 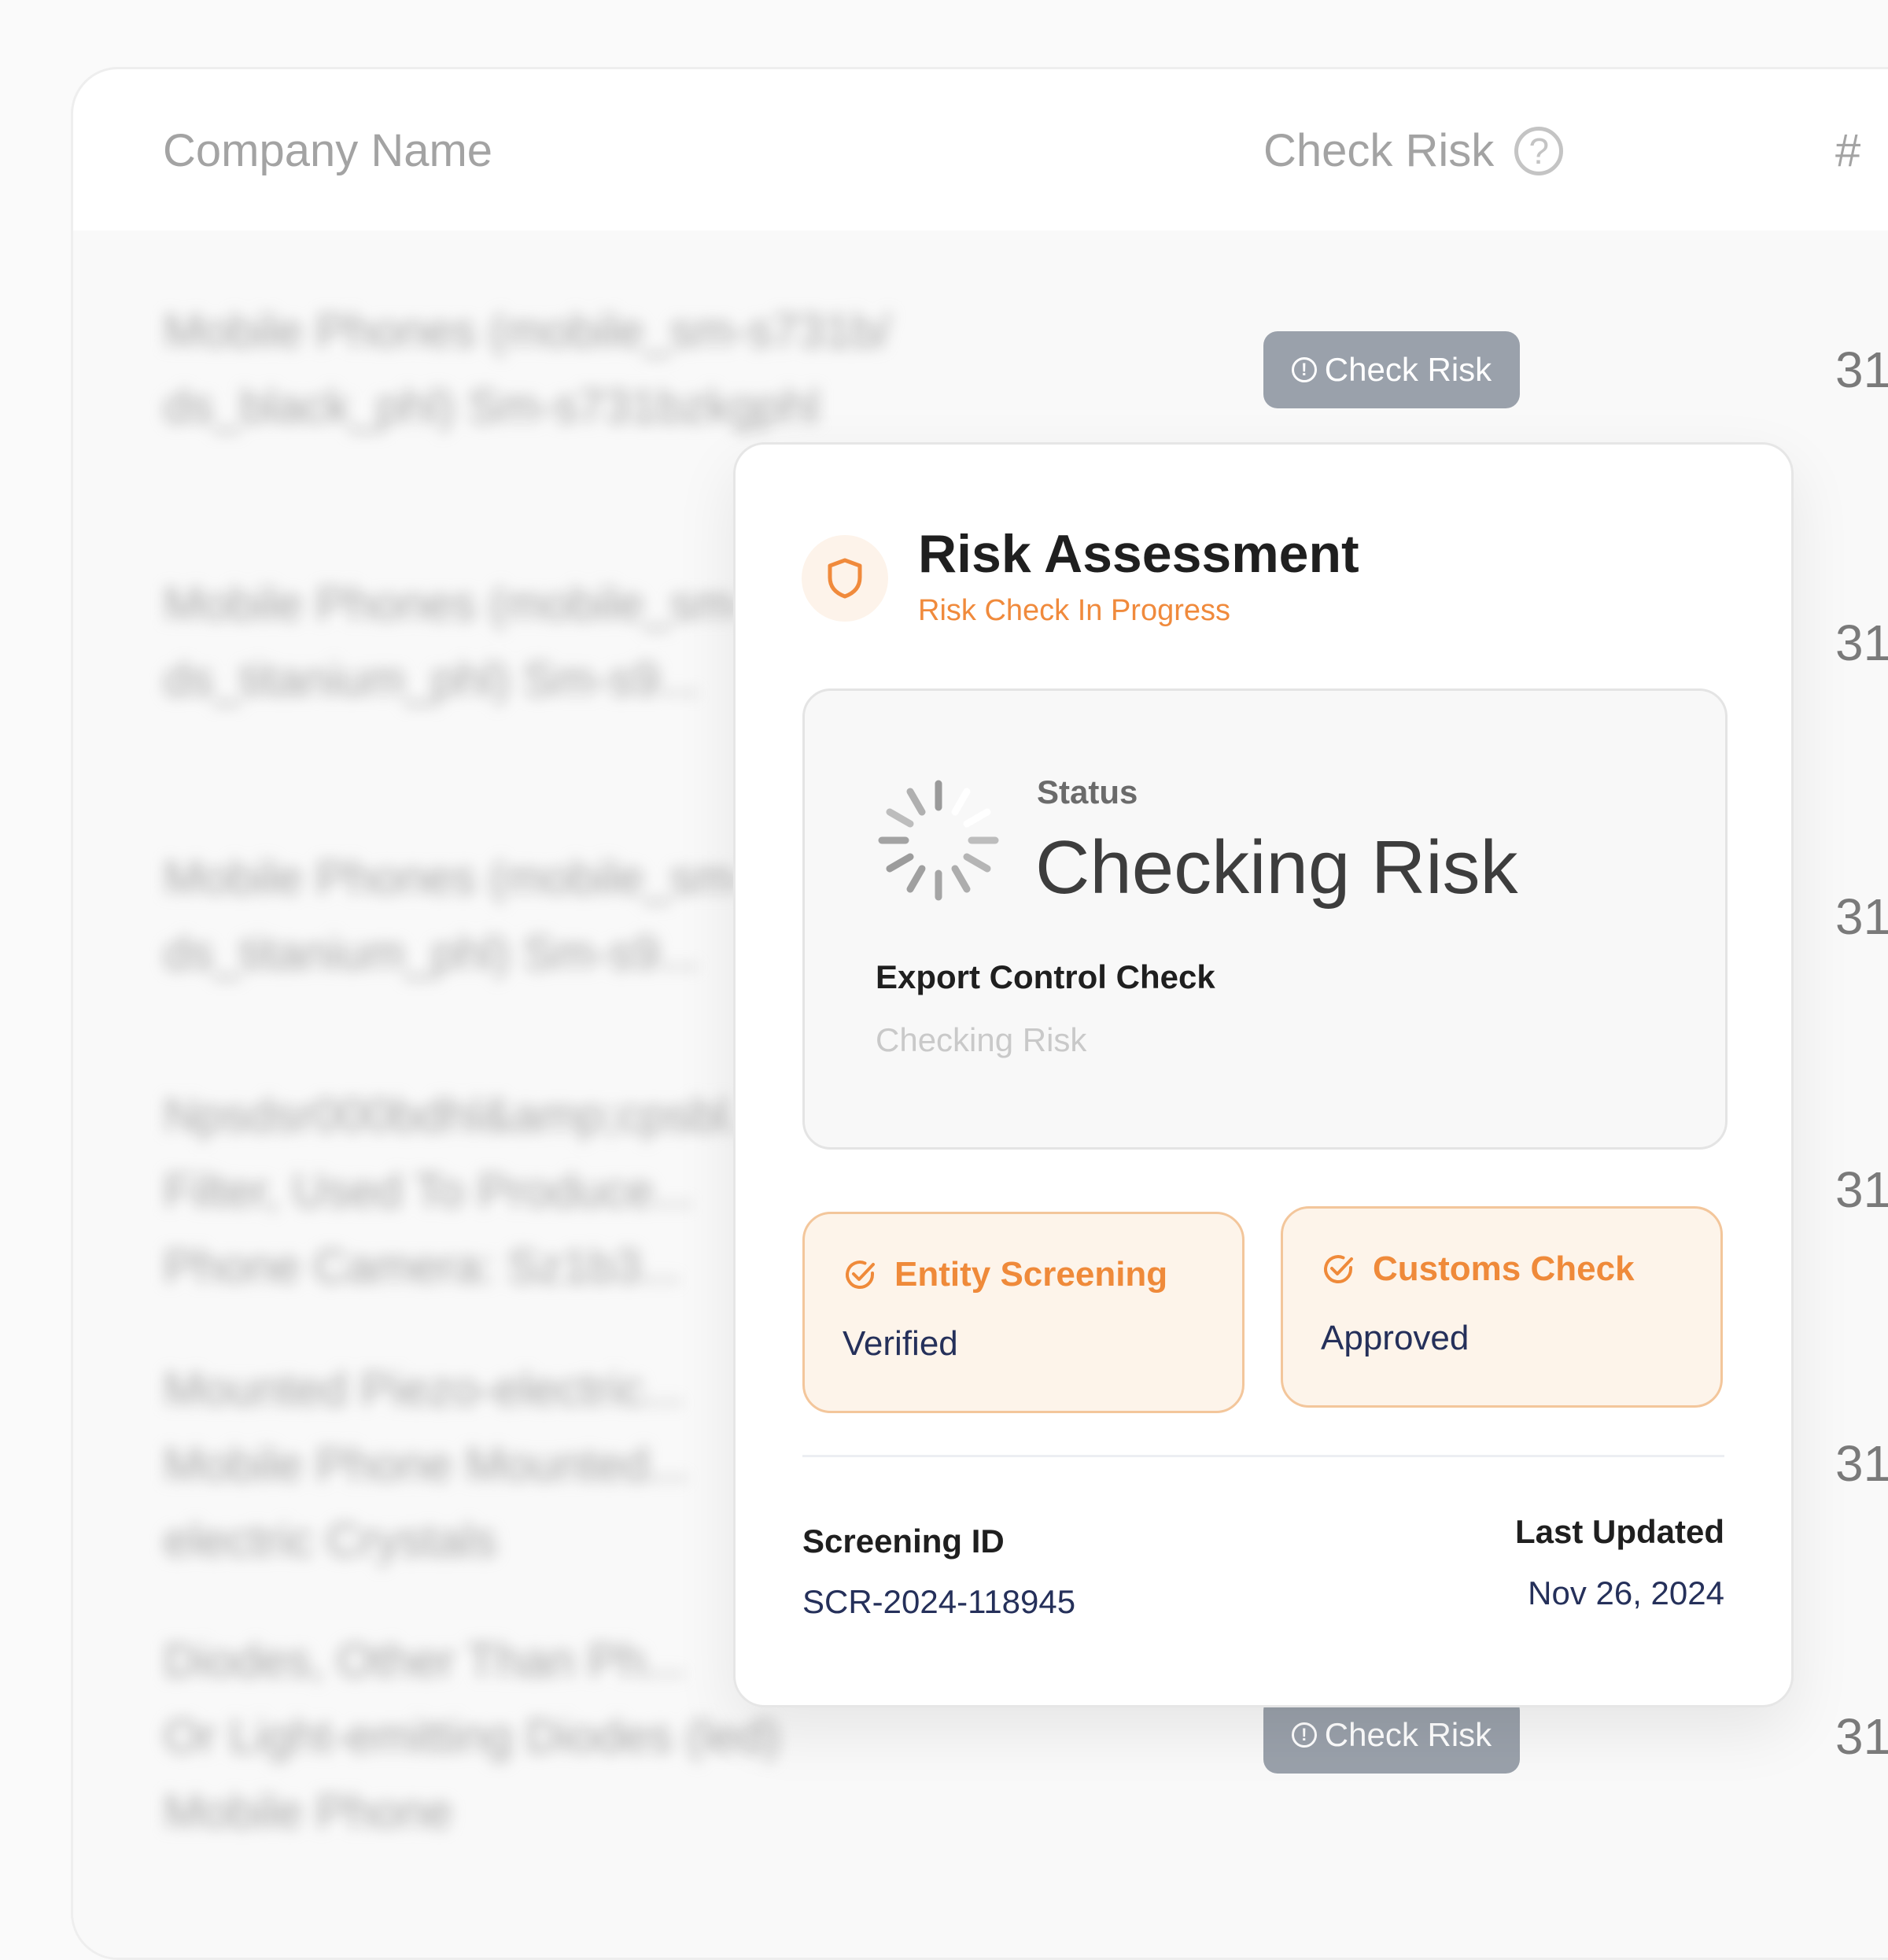 I want to click on column-header-company-name: Company Name, so click(x=328, y=150).